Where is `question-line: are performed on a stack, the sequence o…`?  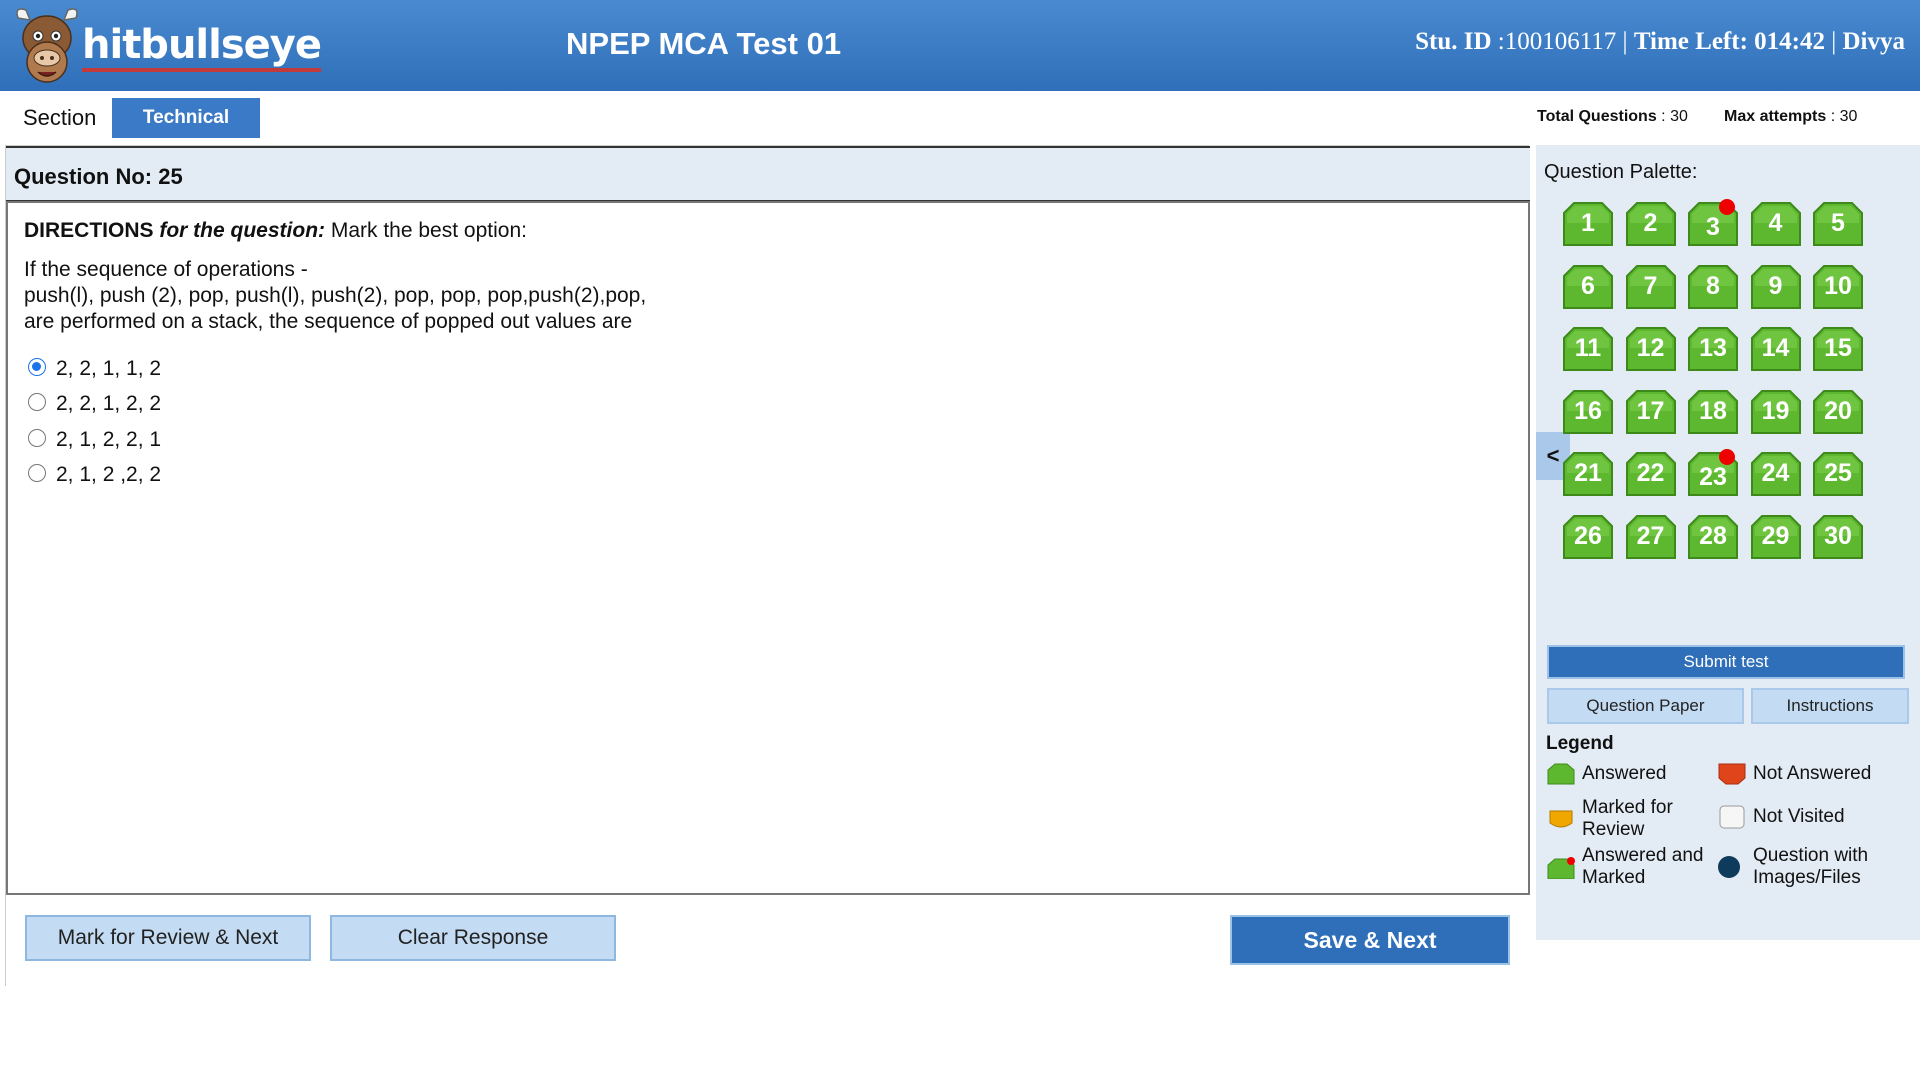 question-line: are performed on a stack, the sequence o… is located at coordinates (328, 321).